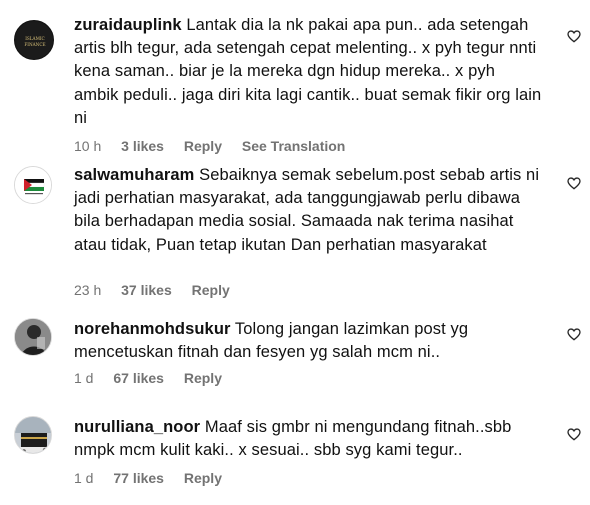 This screenshot has width=590, height=505. What do you see at coordinates (87, 146) in the screenshot?
I see `comment-time: 10 h` at bounding box center [87, 146].